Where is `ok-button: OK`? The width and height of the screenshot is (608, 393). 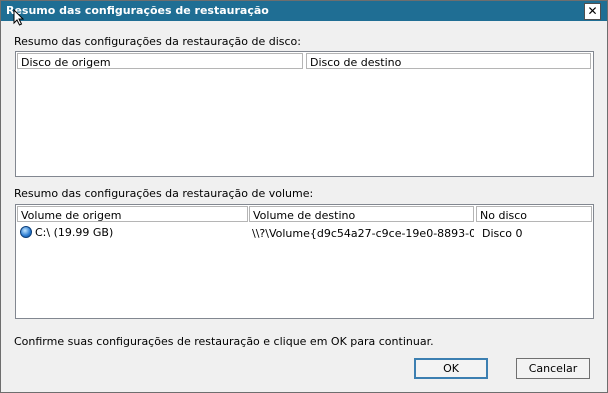
ok-button: OK is located at coordinates (451, 368).